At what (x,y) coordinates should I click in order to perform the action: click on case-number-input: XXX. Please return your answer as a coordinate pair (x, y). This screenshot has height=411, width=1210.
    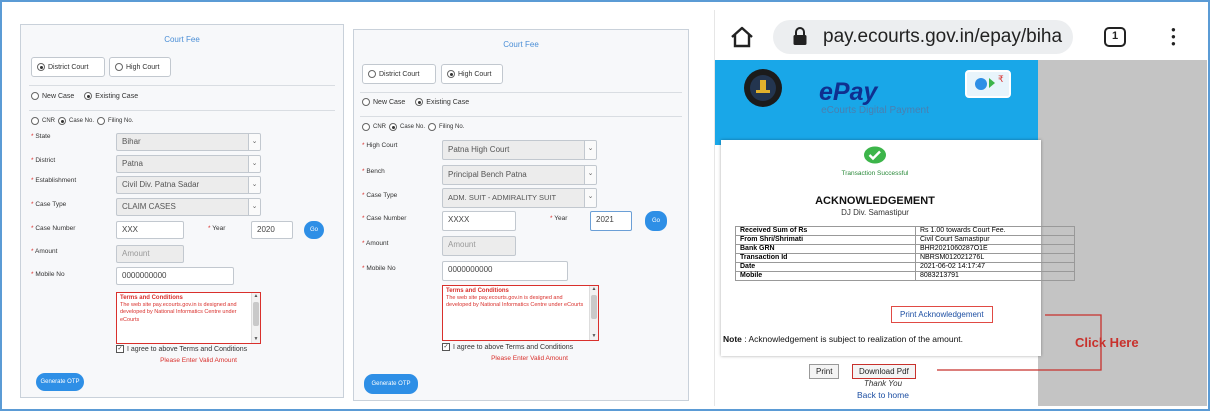
    Looking at the image, I should click on (150, 230).